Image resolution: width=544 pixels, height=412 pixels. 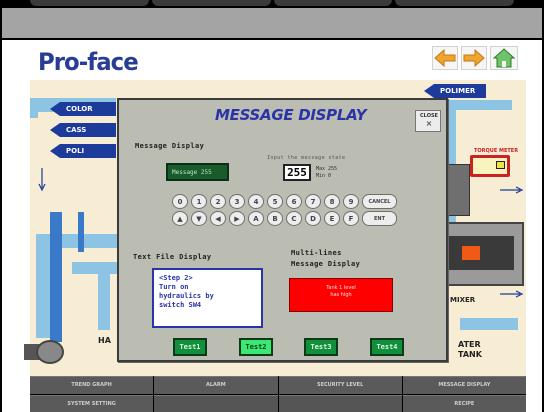 I want to click on arrow-down-icon, so click(x=42, y=180).